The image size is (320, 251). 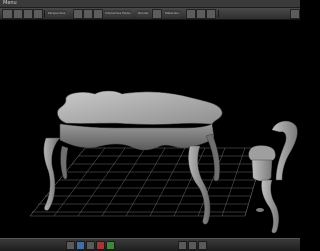 What do you see at coordinates (110, 245) in the screenshot?
I see `material-icon` at bounding box center [110, 245].